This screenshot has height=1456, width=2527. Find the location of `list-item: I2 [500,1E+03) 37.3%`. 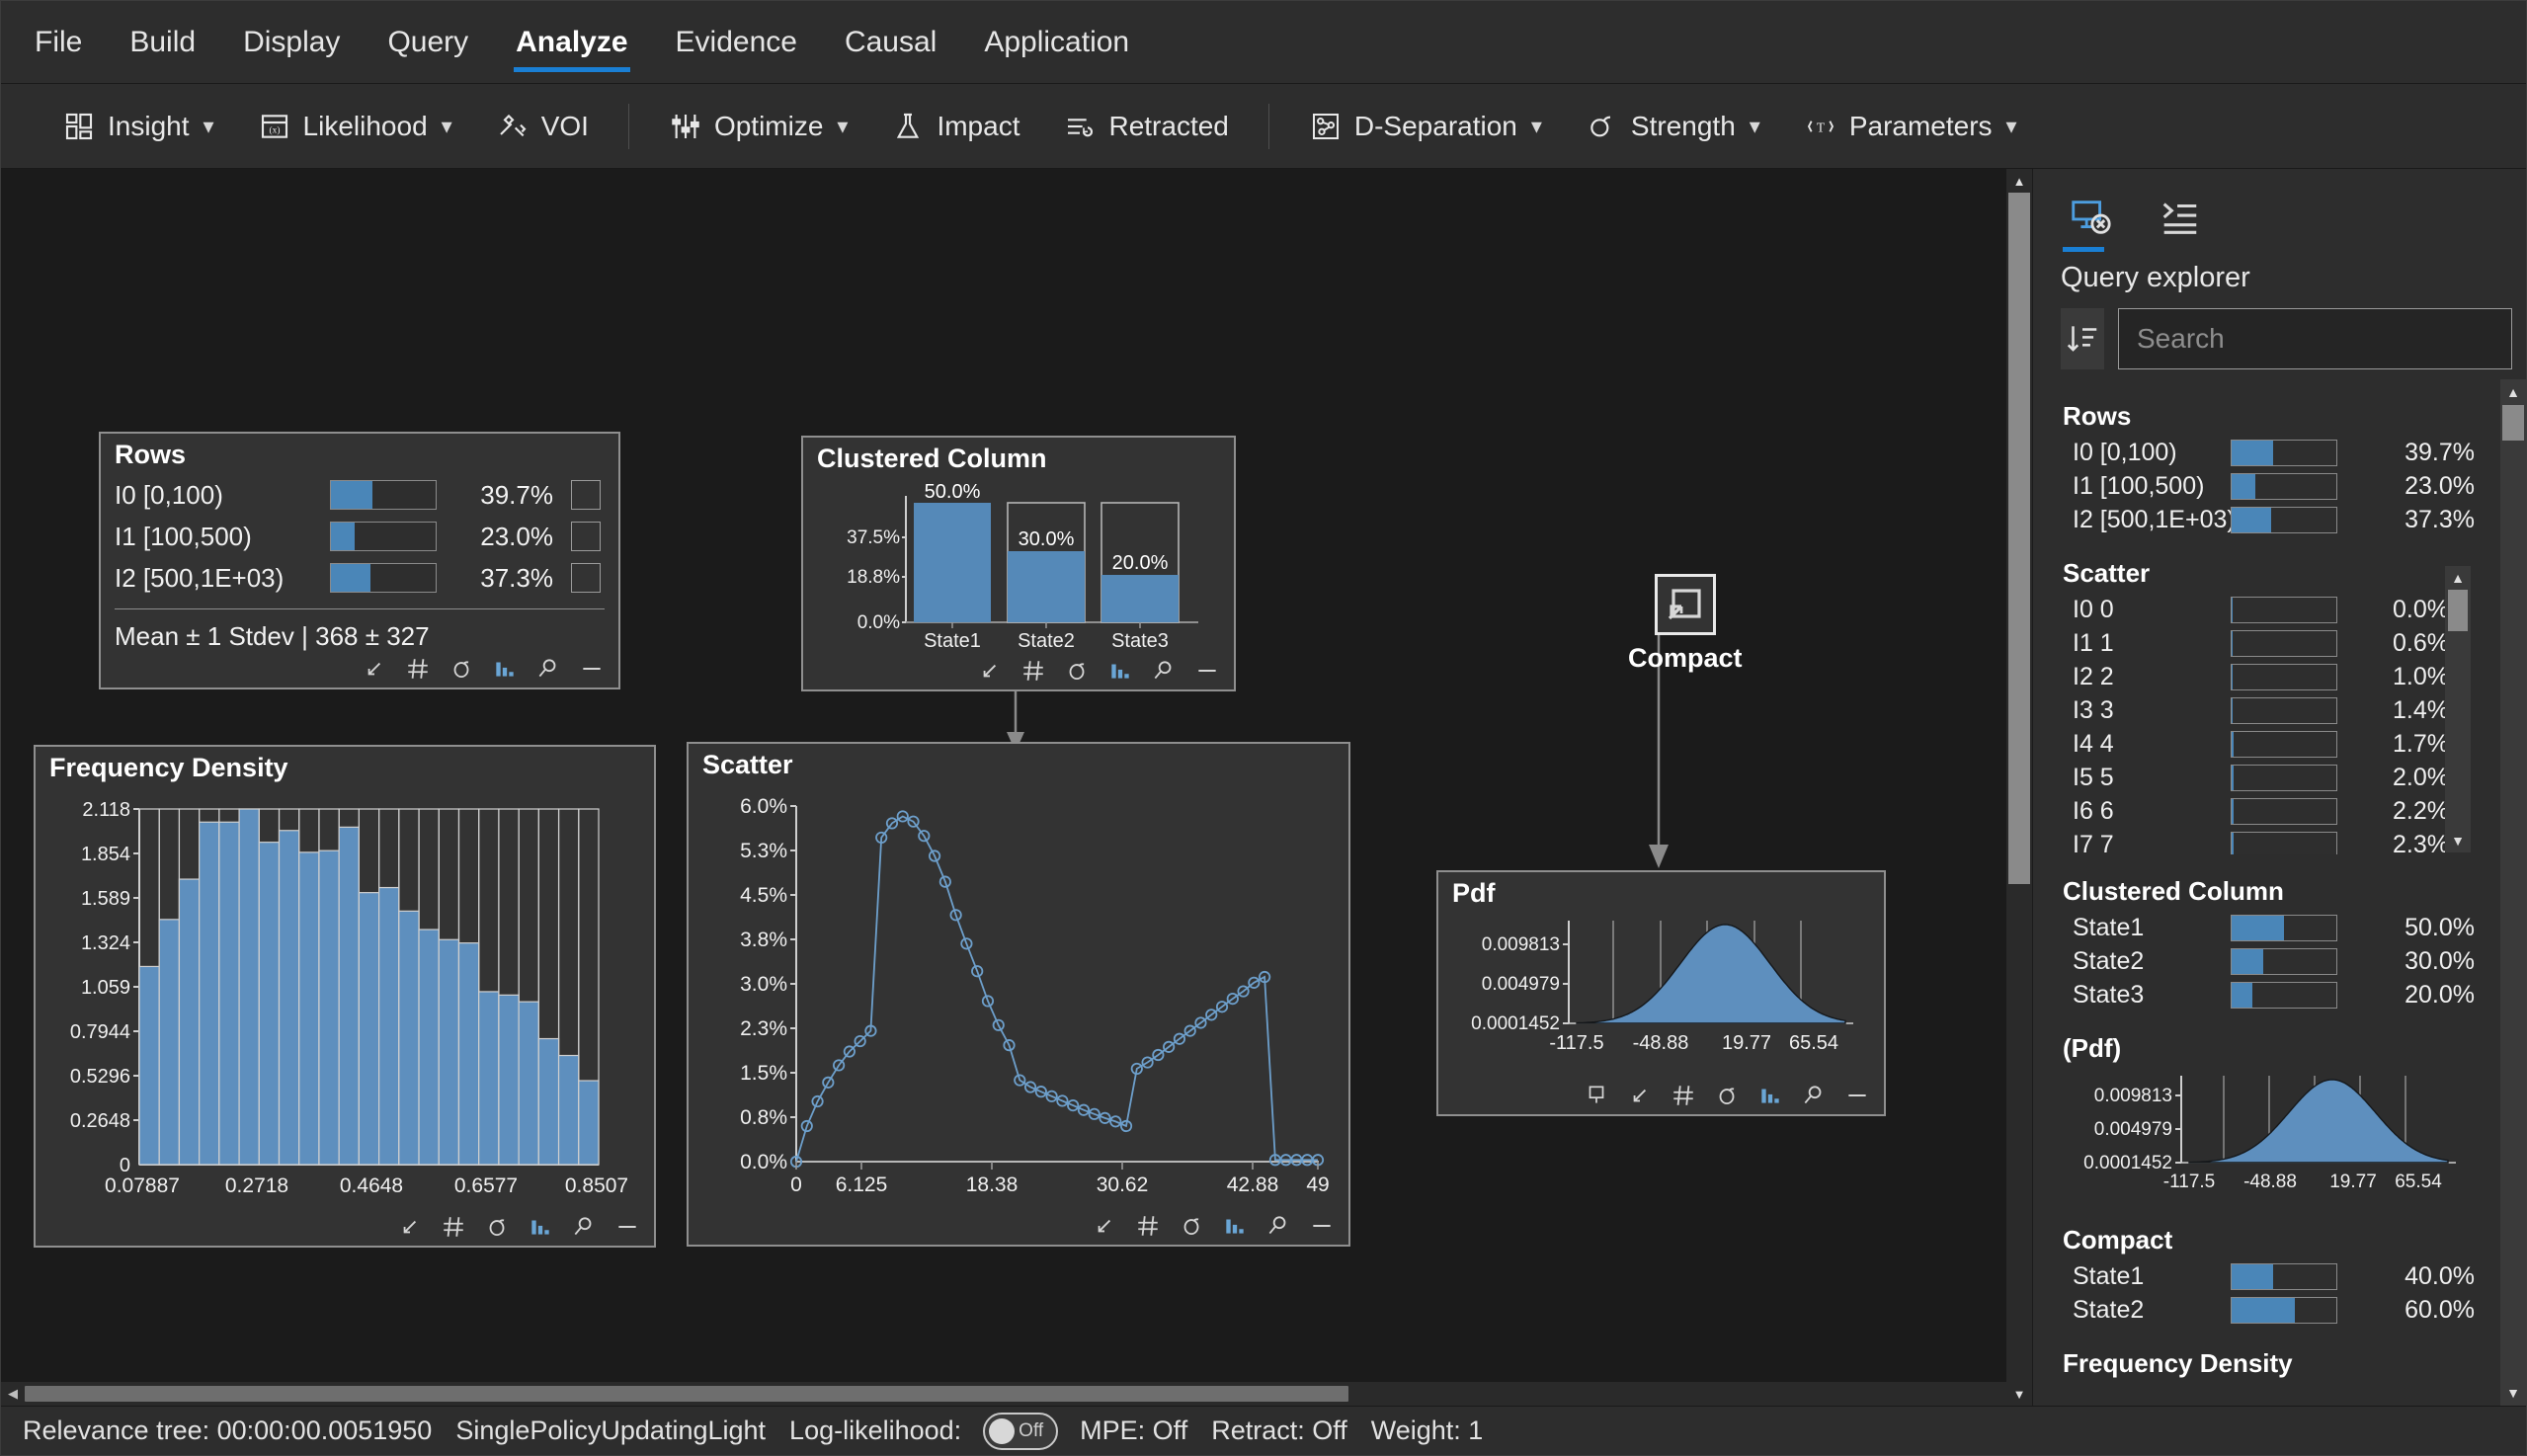

list-item: I2 [500,1E+03) 37.3% is located at coordinates (2274, 519).